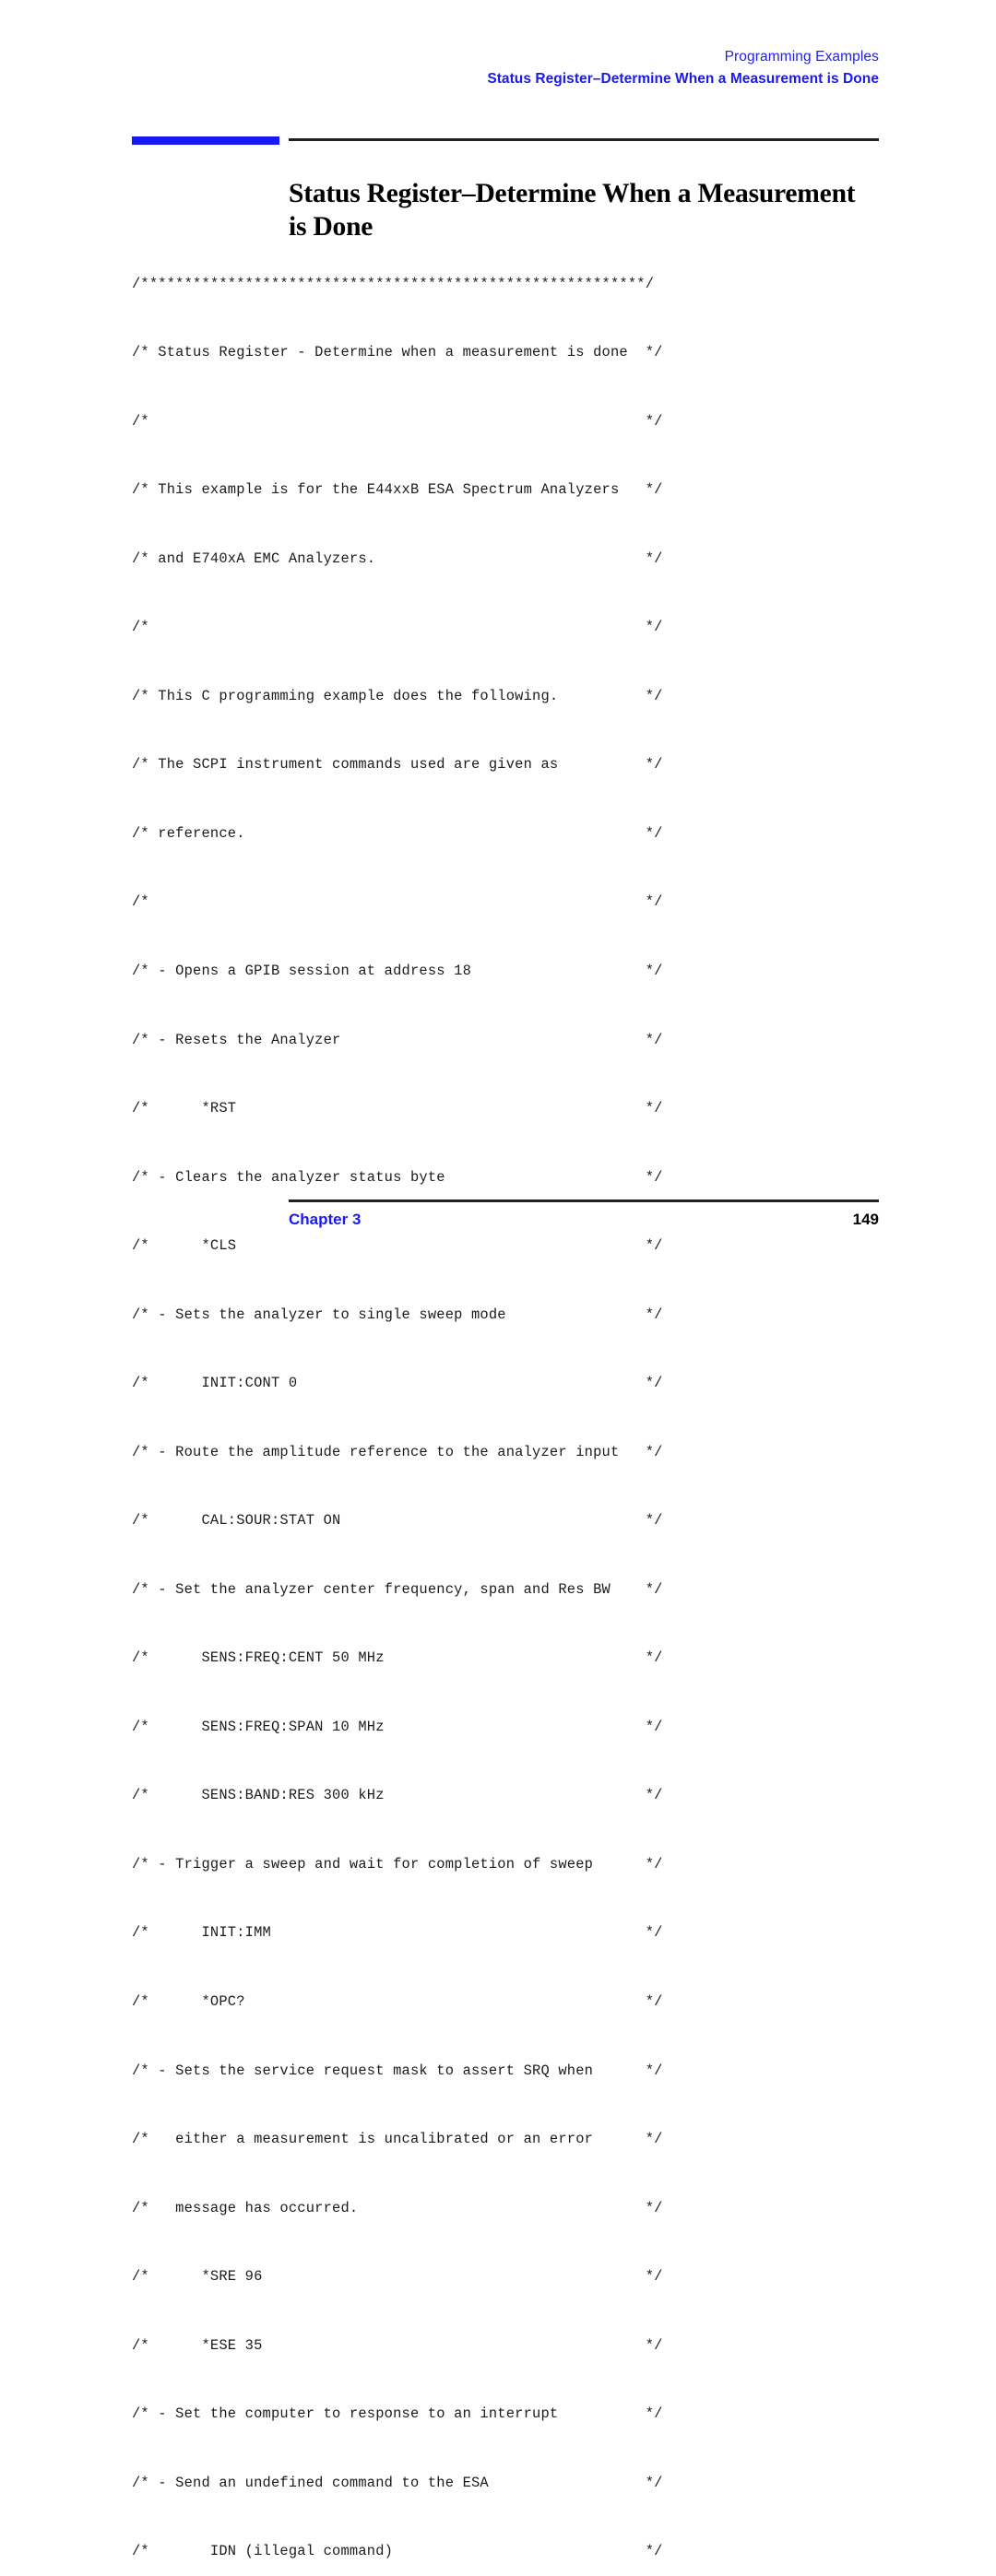 The image size is (996, 2576). Describe the element at coordinates (205, 140) in the screenshot. I see `accent-bar` at that location.